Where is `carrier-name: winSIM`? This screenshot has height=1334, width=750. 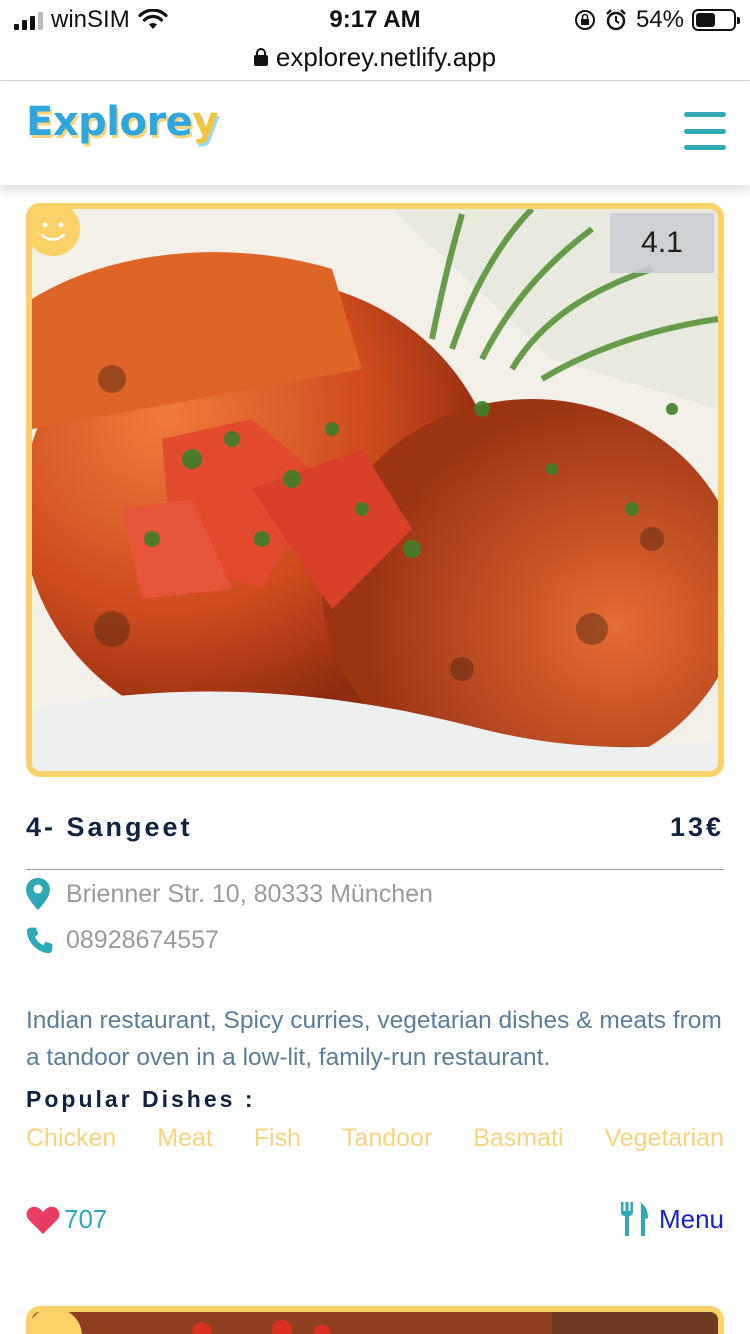 carrier-name: winSIM is located at coordinates (90, 19).